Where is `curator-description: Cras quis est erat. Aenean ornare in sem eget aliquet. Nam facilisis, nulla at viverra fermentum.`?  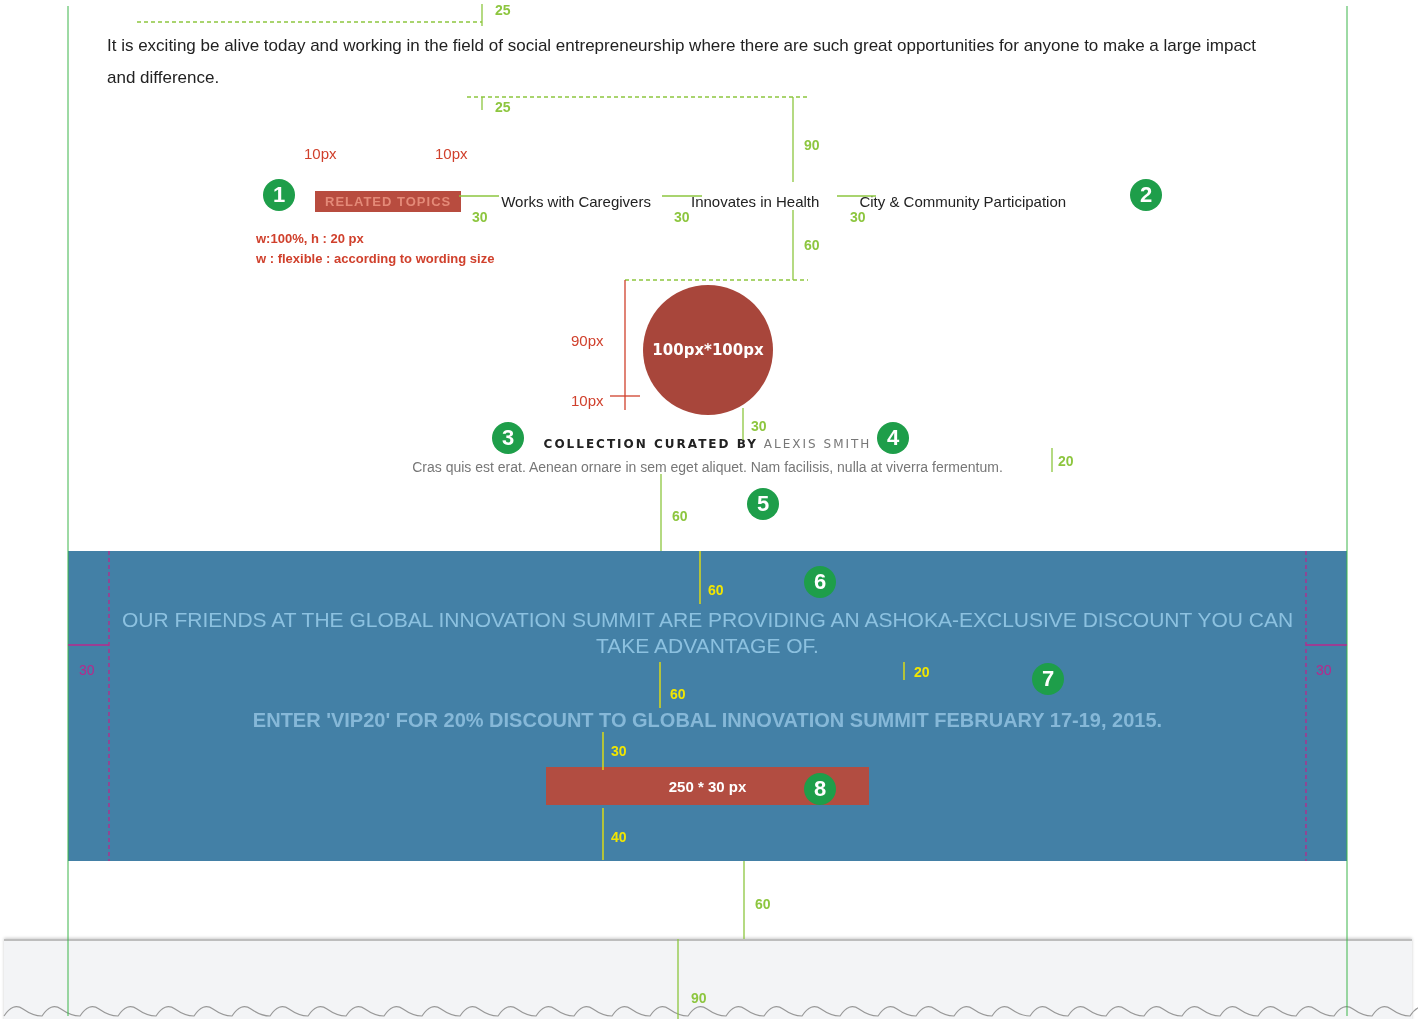 curator-description: Cras quis est erat. Aenean ornare in sem eget aliquet. Nam facilisis, nulla at viverra fermentum. is located at coordinates (707, 467).